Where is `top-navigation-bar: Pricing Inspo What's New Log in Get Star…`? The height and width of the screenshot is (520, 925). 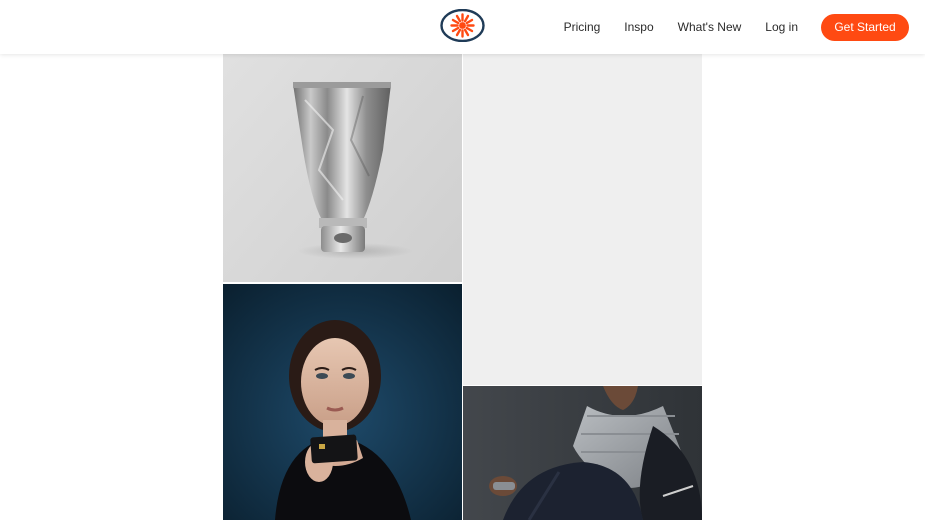 top-navigation-bar: Pricing Inspo What's New Log in Get Star… is located at coordinates (462, 27).